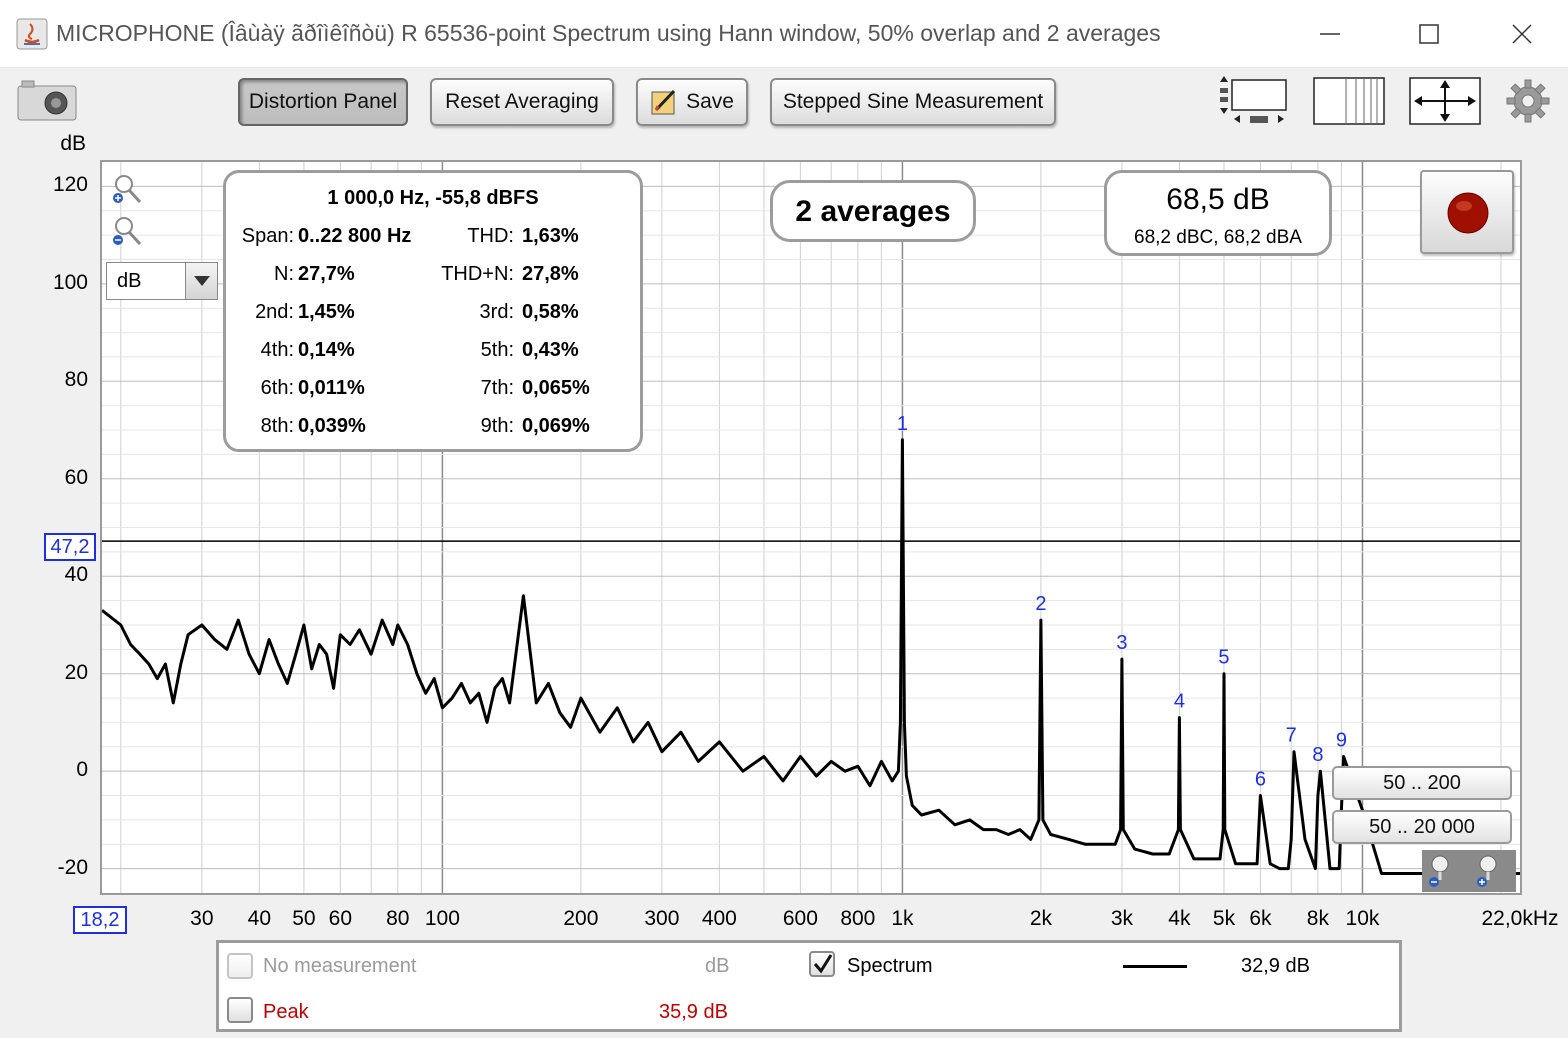 Image resolution: width=1568 pixels, height=1038 pixels. Describe the element at coordinates (497, 426) in the screenshot. I see `dist-label: 9th:` at that location.